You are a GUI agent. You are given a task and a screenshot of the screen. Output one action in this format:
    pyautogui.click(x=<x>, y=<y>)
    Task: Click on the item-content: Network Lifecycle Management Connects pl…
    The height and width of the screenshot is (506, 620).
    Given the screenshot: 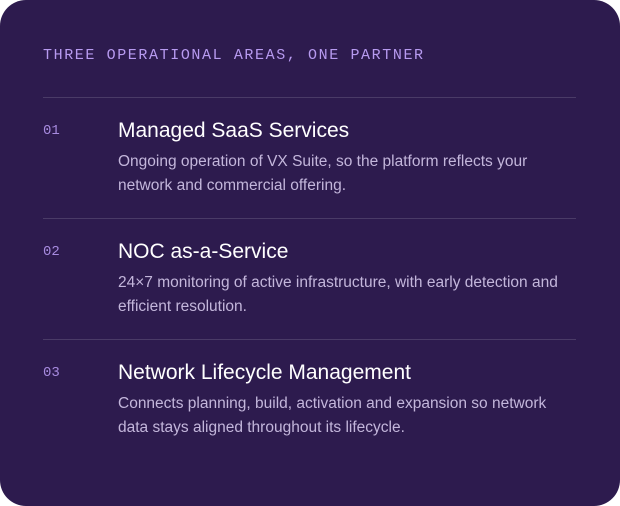 What is the action you would take?
    pyautogui.click(x=347, y=400)
    